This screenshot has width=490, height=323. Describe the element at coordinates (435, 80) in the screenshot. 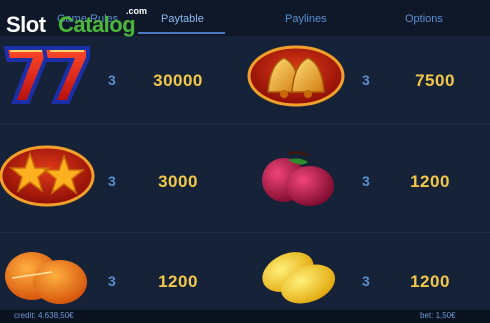

I see `payout-value: 7500` at that location.